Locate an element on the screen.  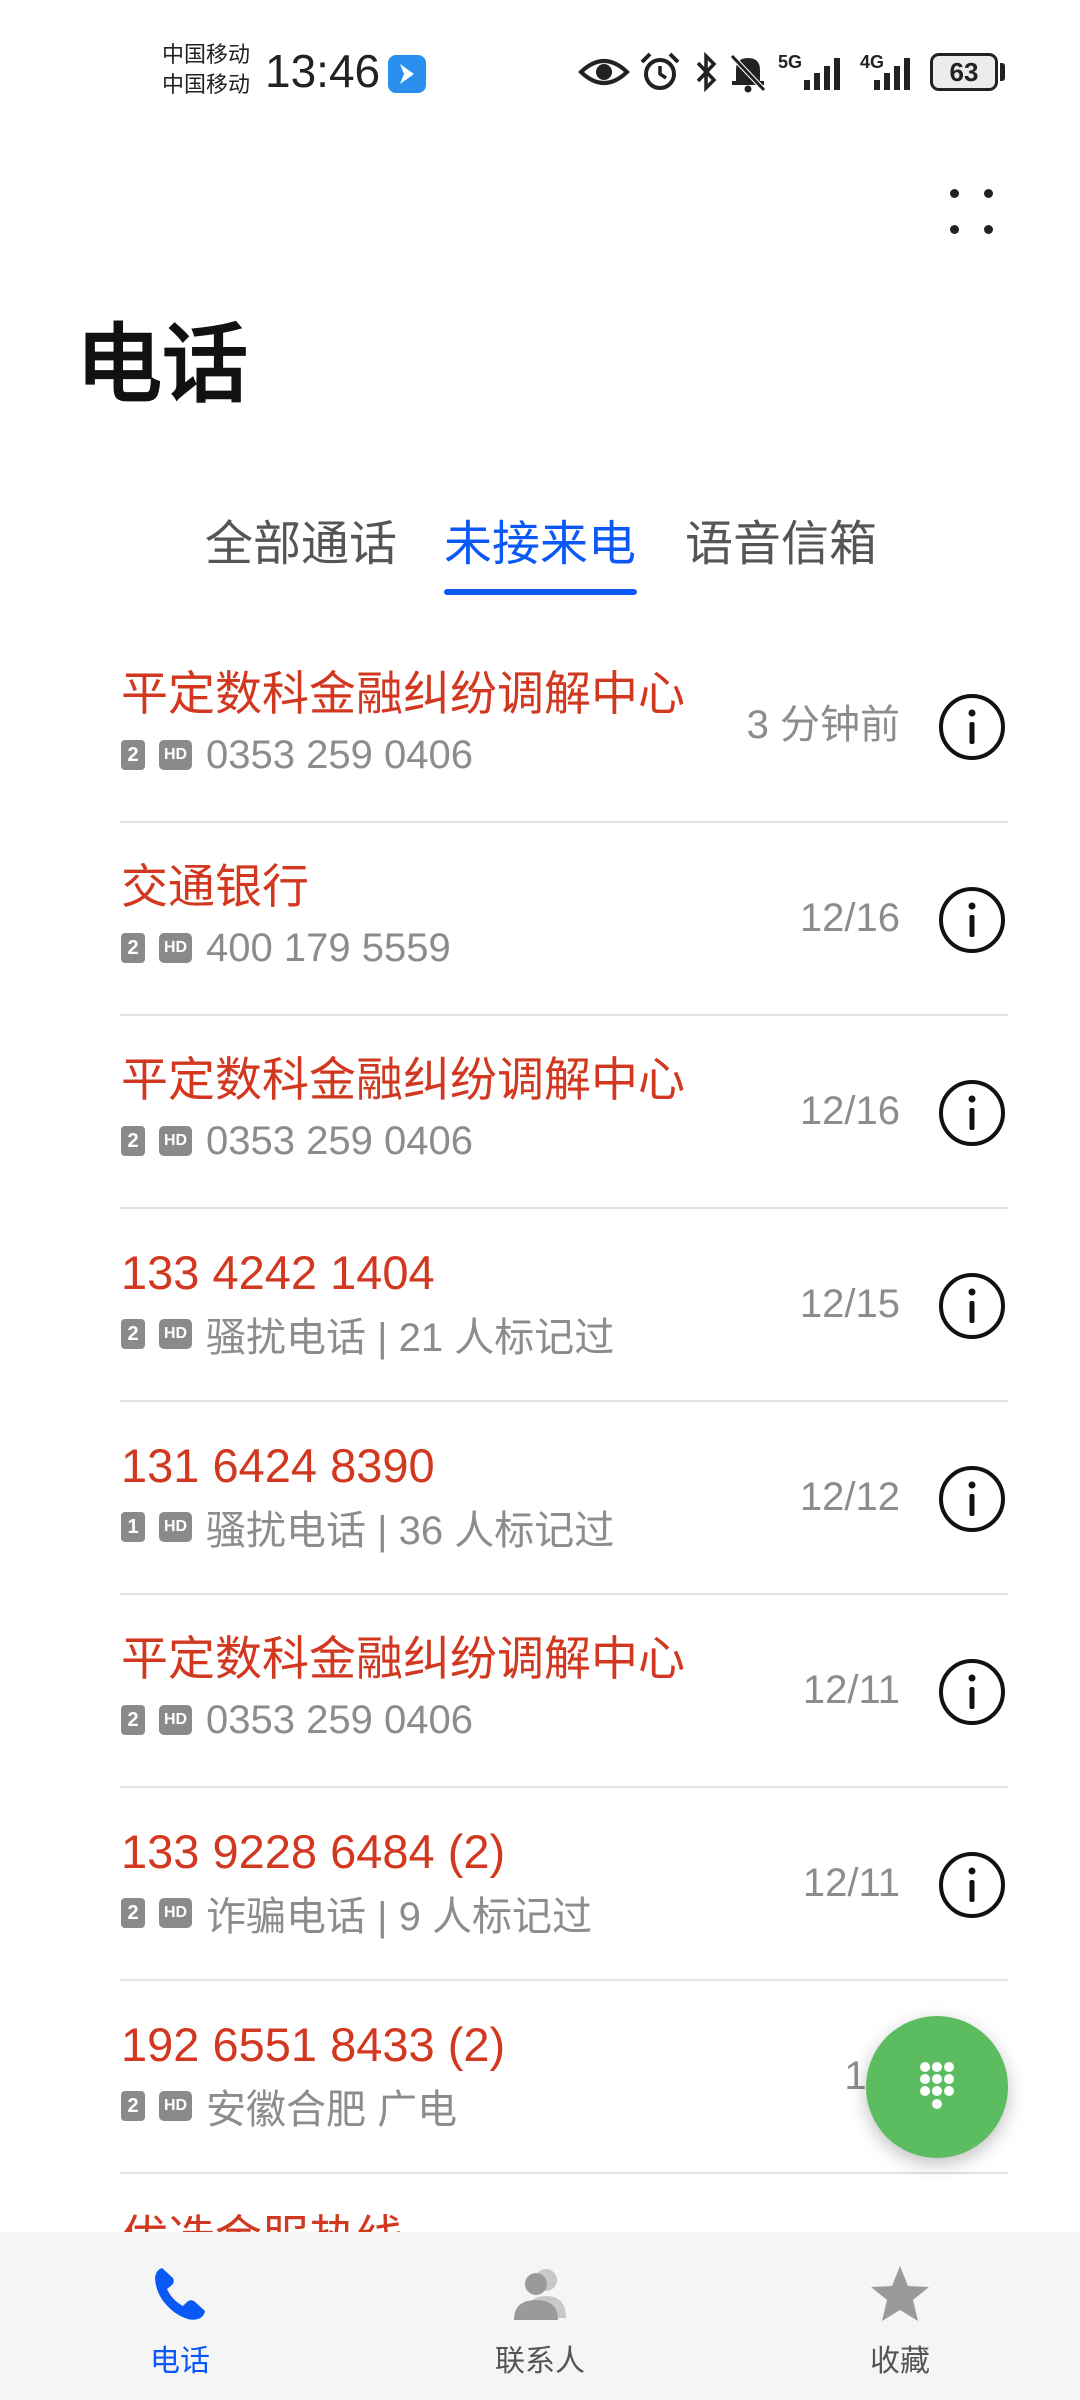
call-filter-tabs: 全部通话 未接来电 语音信箱 is located at coordinates (540, 550).